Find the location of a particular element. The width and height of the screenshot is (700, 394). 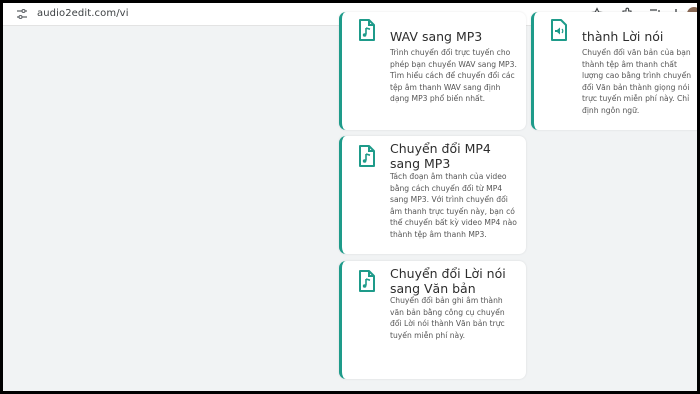

speaker-file-icon is located at coordinates (559, 30).